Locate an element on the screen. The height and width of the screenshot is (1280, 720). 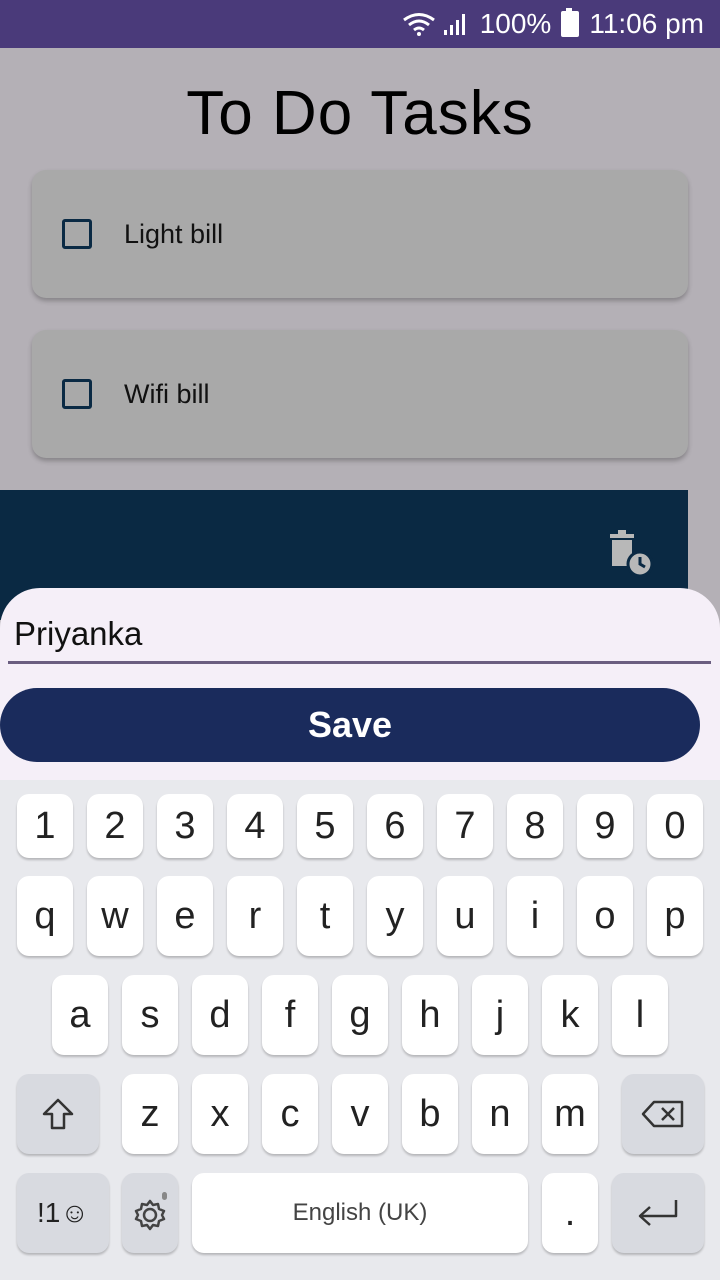
key-g: g is located at coordinates (360, 1015).